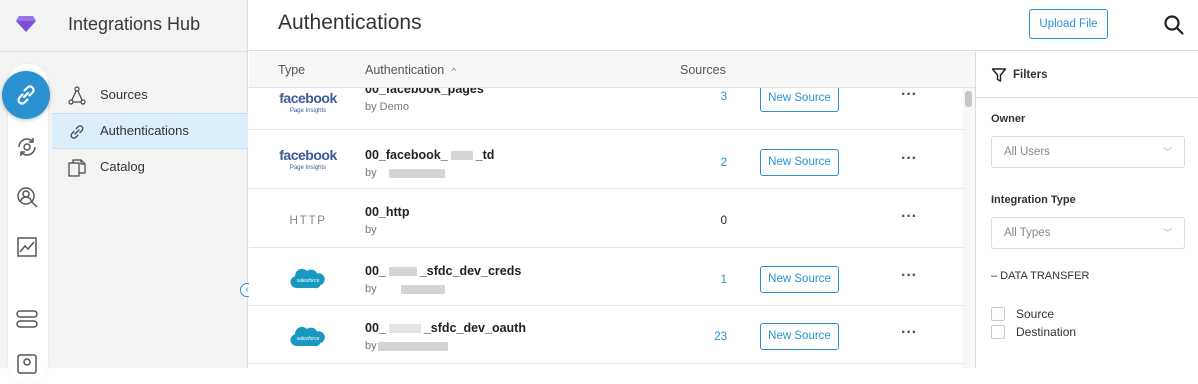 This screenshot has width=1198, height=384. Describe the element at coordinates (150, 51) in the screenshot. I see `subnav-divider` at that location.